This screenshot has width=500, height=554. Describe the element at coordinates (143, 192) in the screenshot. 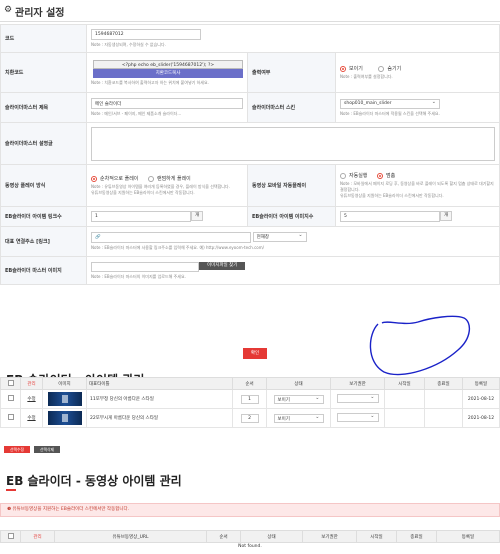

I see `video-play-note2: 유튜브동영상을 지원하는 EB슬라이더 스킨에서만 작동합니다.` at that location.